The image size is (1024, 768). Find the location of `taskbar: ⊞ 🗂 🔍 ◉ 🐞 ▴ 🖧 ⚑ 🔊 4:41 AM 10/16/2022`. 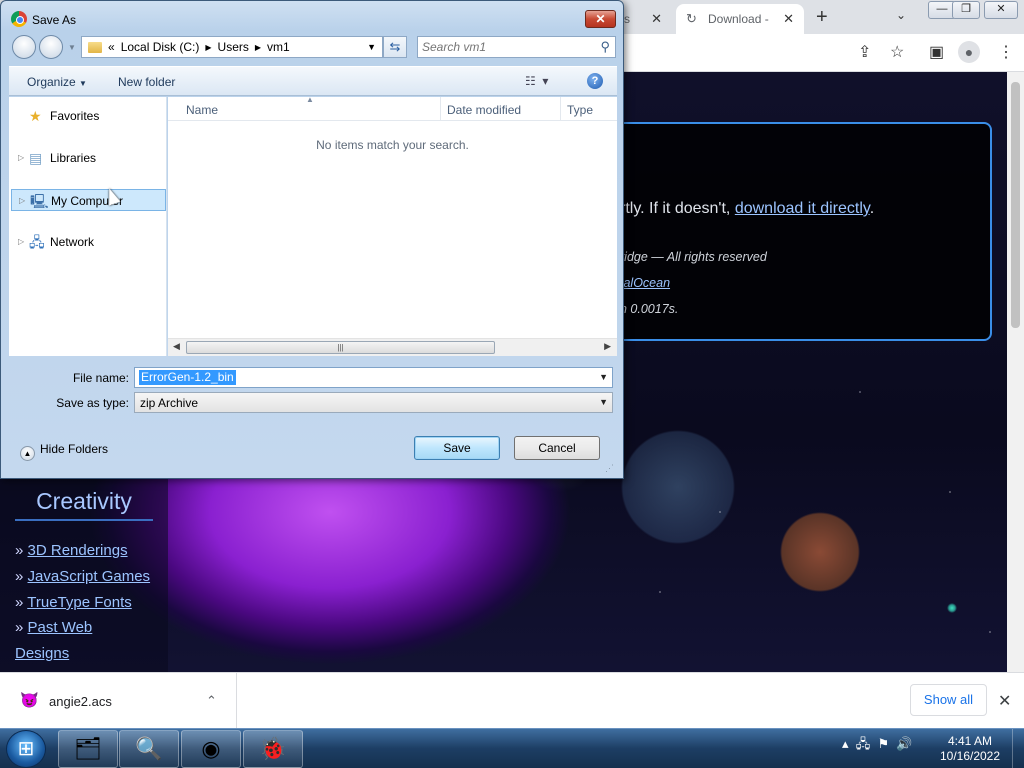

taskbar: ⊞ 🗂 🔍 ◉ 🐞 ▴ 🖧 ⚑ 🔊 4:41 AM 10/16/2022 is located at coordinates (512, 748).